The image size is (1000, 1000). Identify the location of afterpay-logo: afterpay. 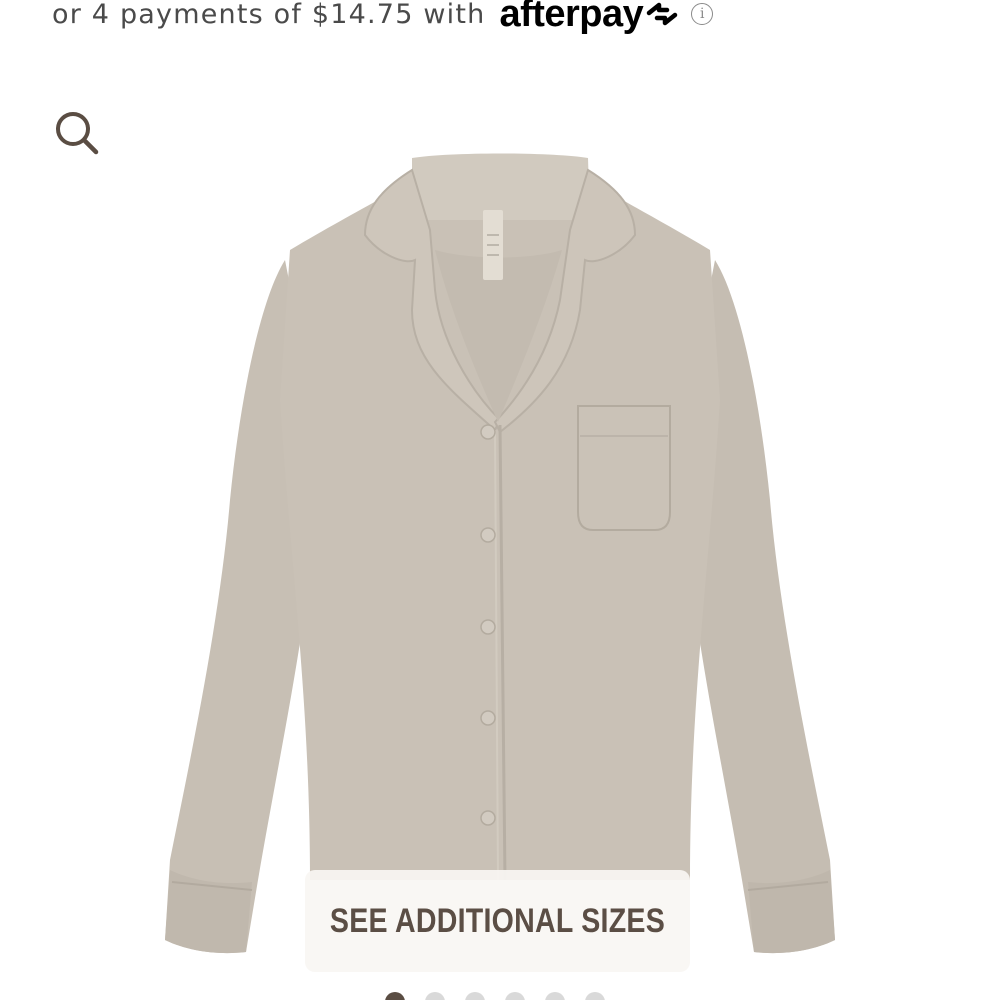
(589, 18).